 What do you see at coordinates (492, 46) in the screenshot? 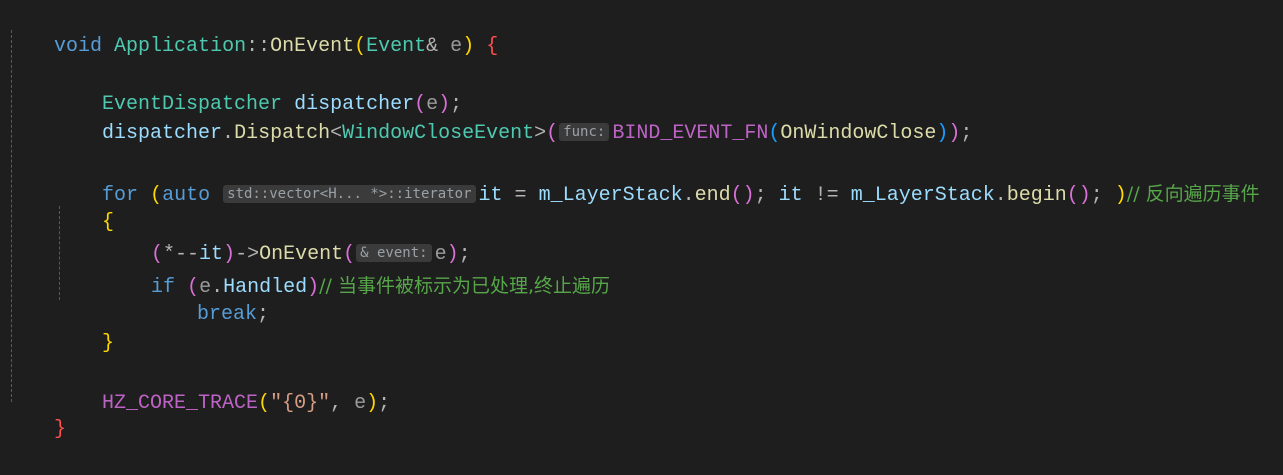
I see `function-brace-open: {` at bounding box center [492, 46].